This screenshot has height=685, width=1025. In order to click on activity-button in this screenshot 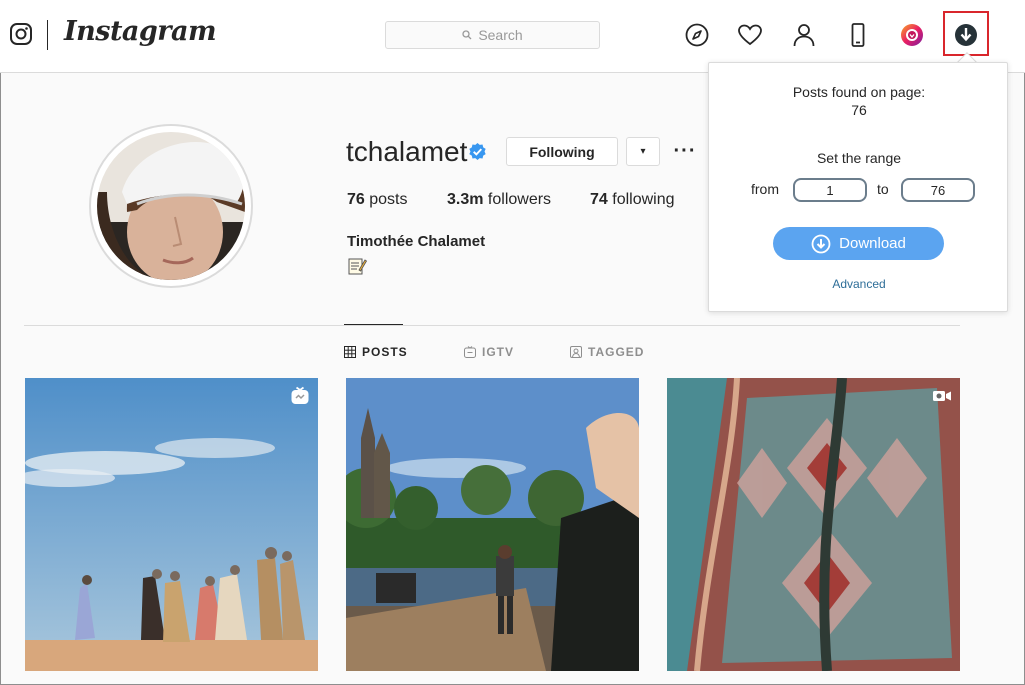, I will do `click(750, 35)`.